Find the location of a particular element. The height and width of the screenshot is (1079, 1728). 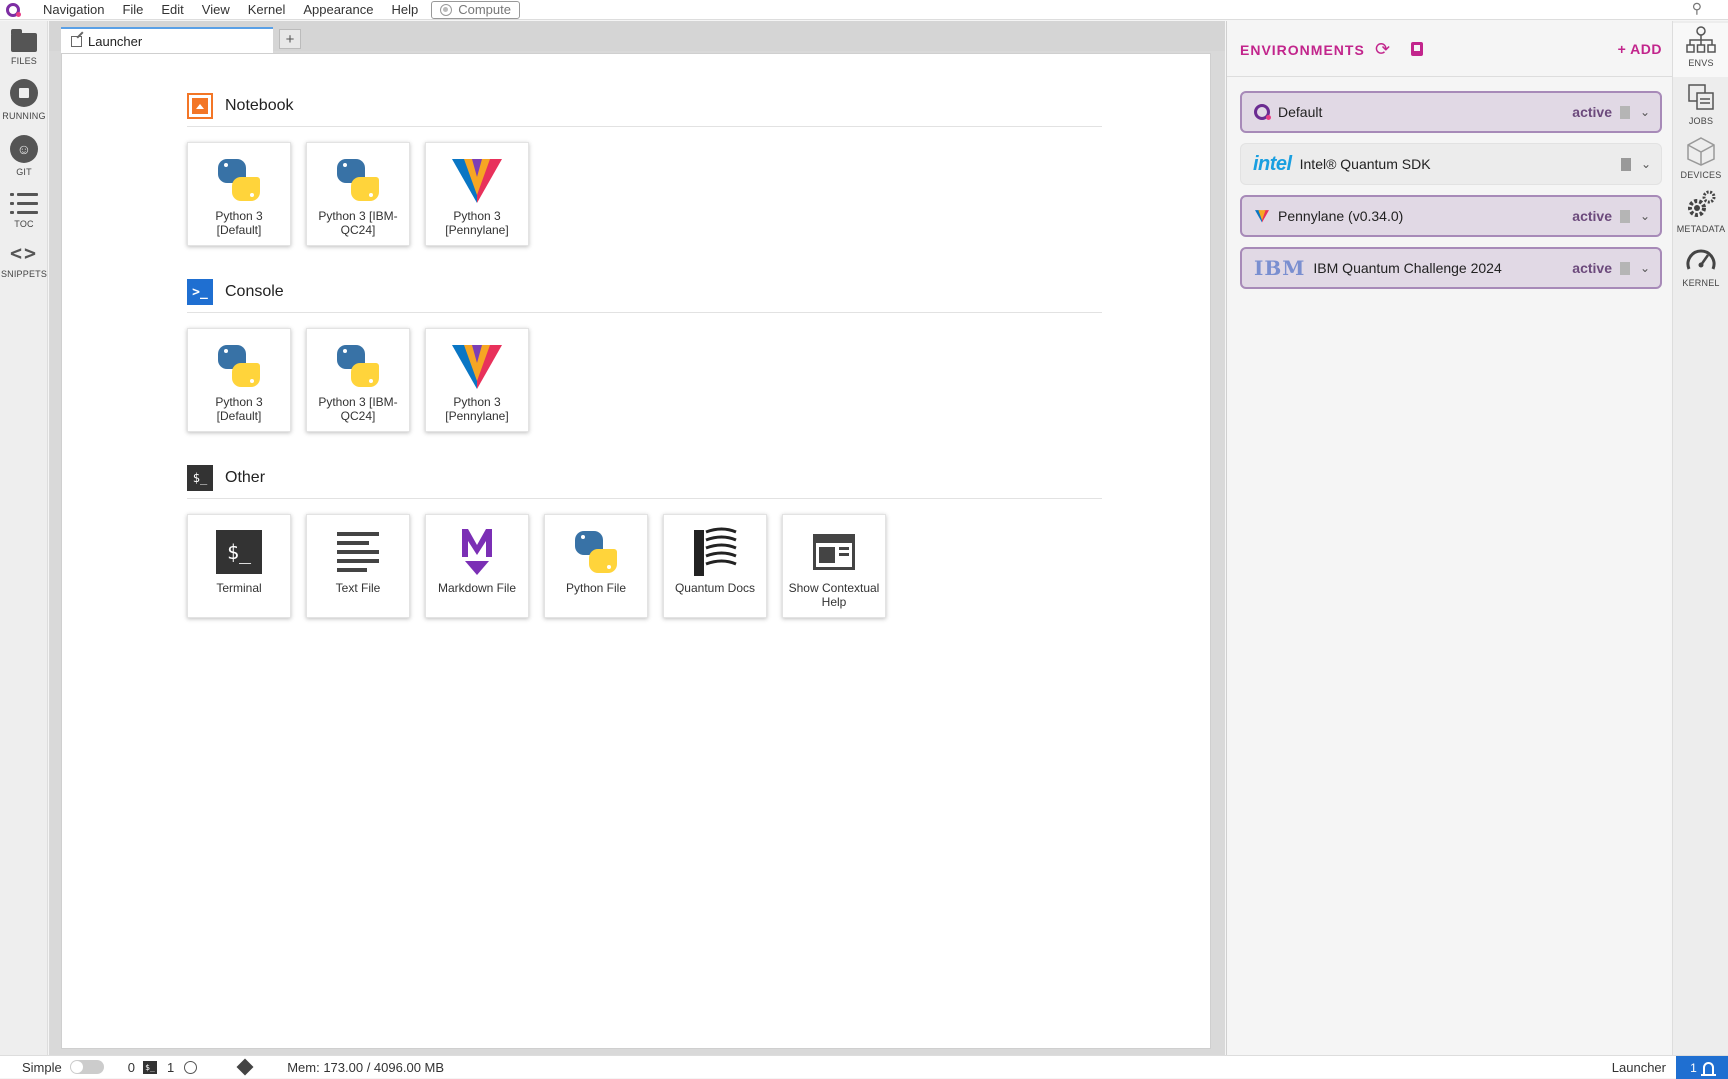

console-card-python-ibm-qc24: Python 3 [IBM-QC24] is located at coordinates (358, 380).